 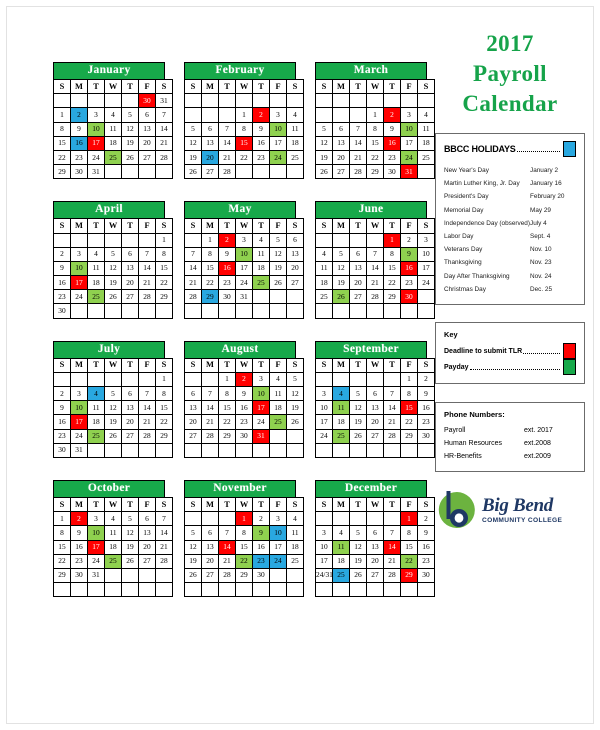 I want to click on day-cell: 13, so click(x=375, y=408).